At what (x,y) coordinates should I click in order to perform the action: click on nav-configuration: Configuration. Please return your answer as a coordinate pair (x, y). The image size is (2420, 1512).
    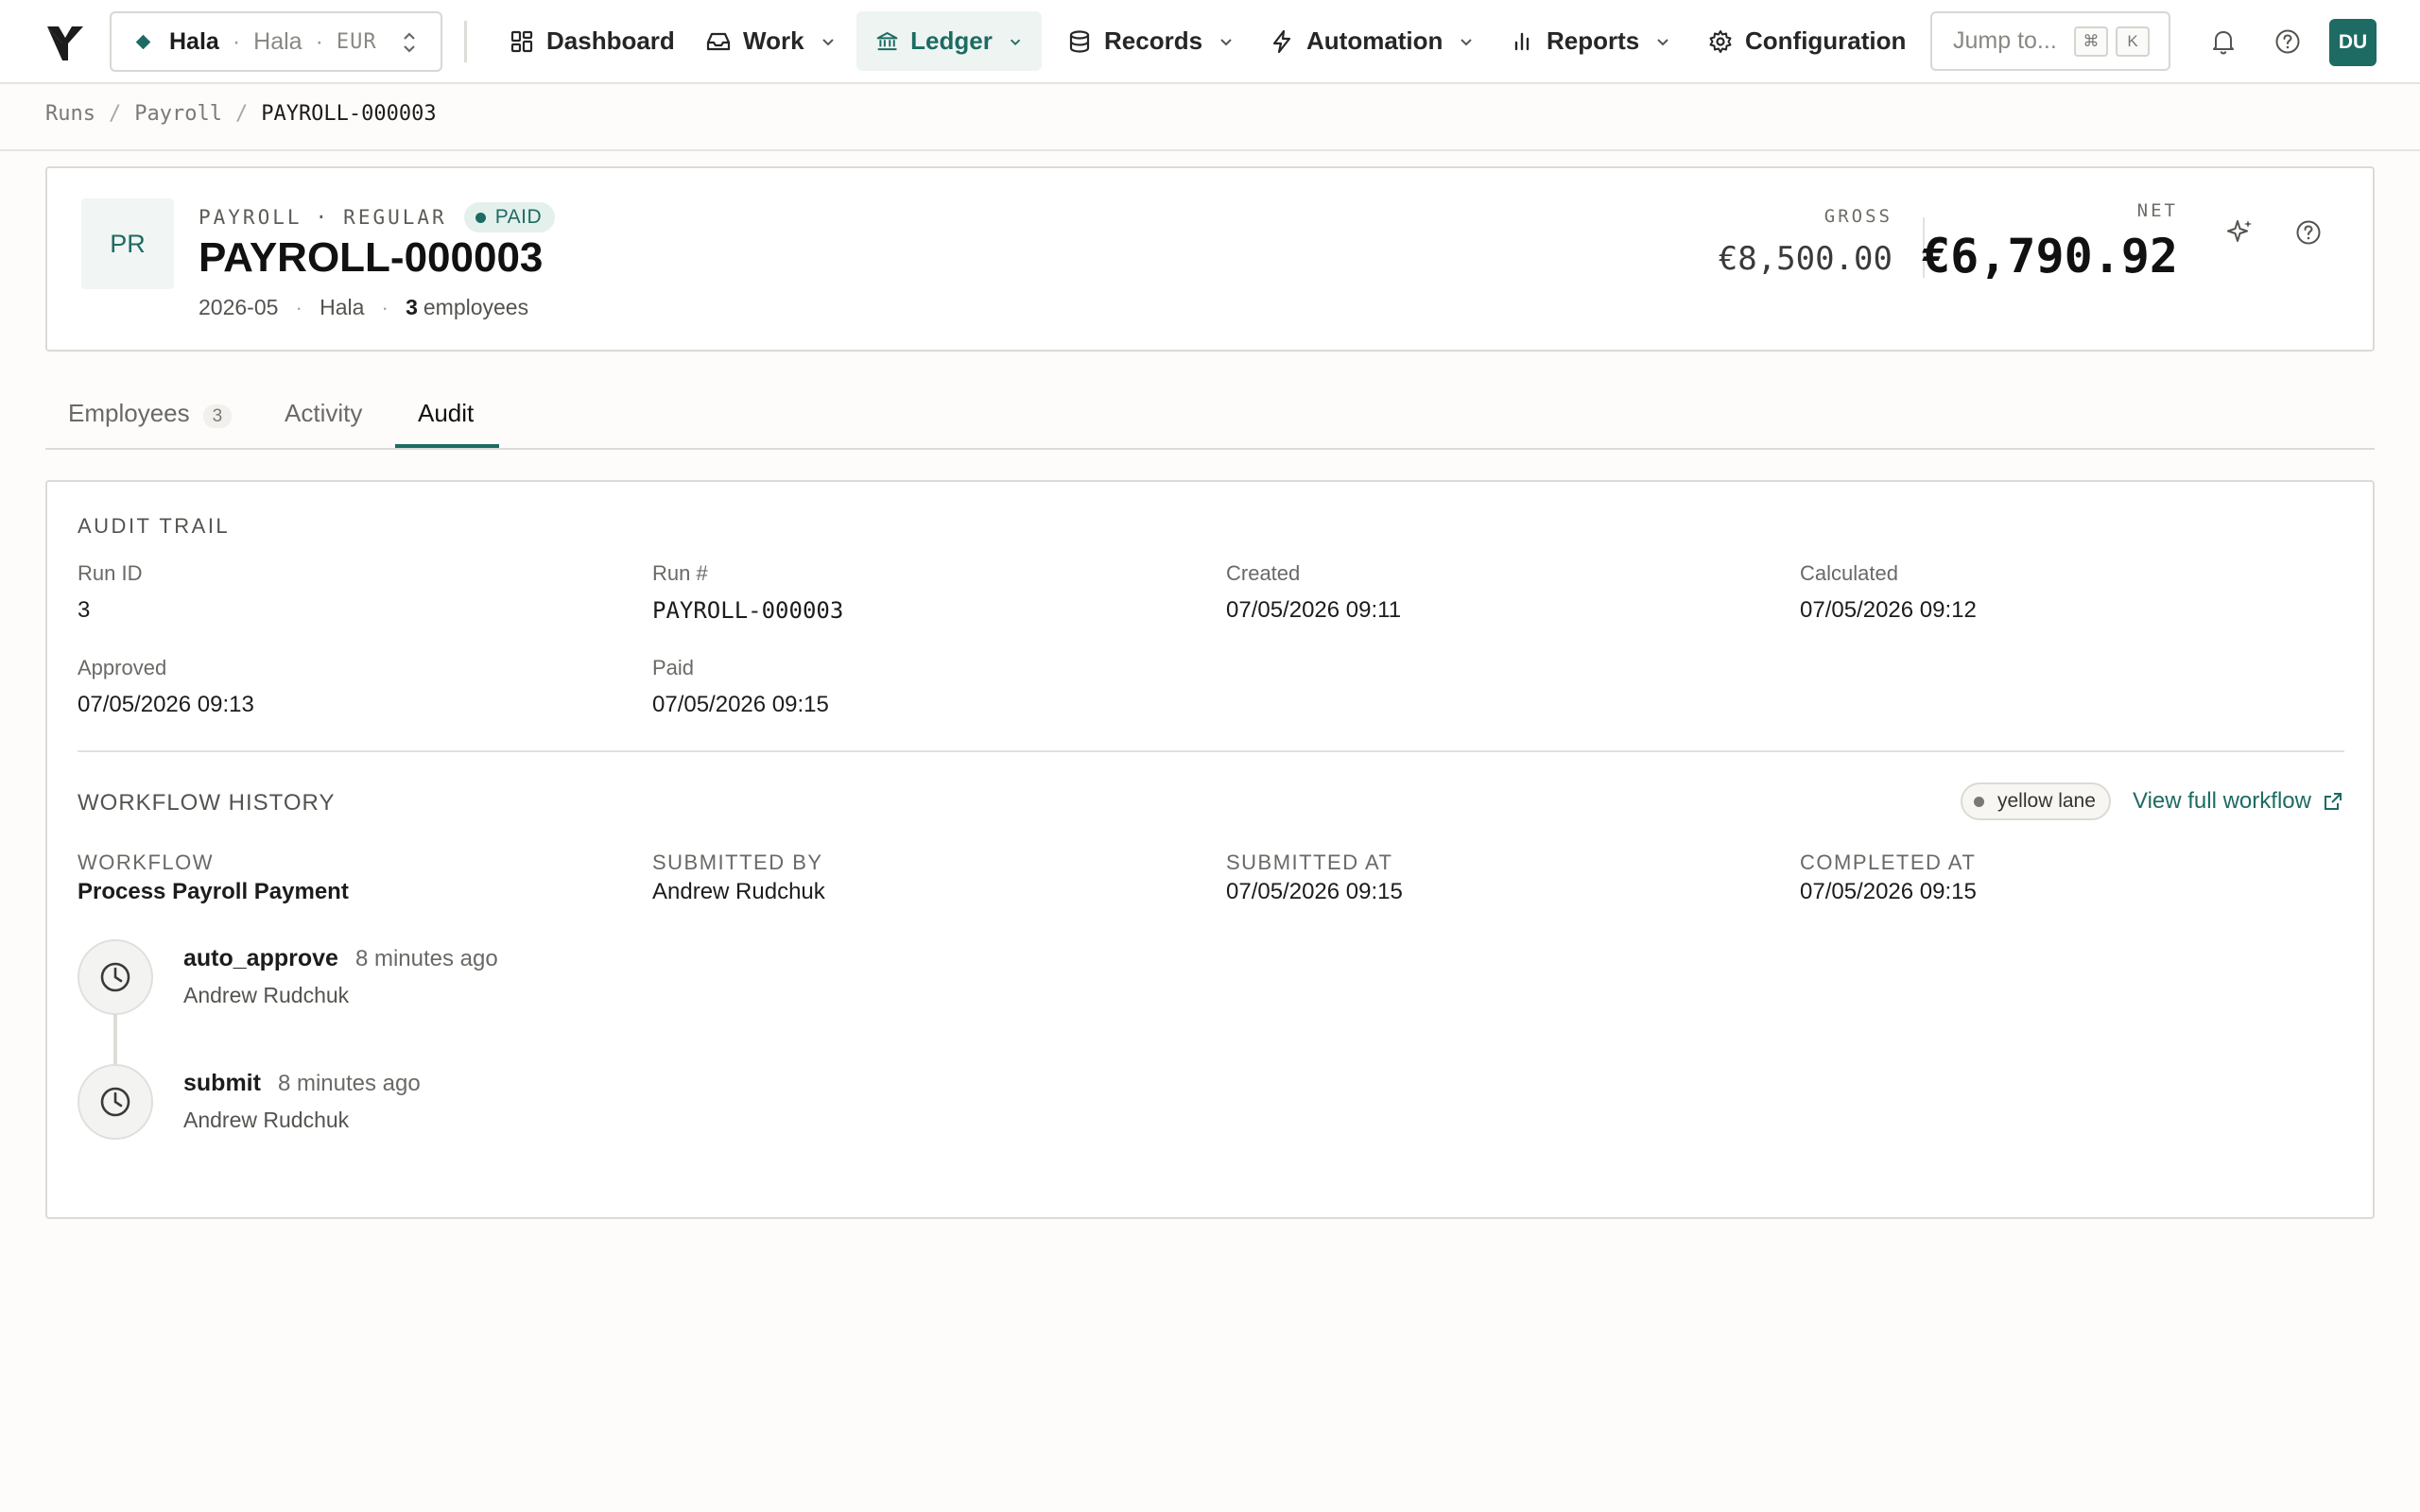
    Looking at the image, I should click on (1807, 41).